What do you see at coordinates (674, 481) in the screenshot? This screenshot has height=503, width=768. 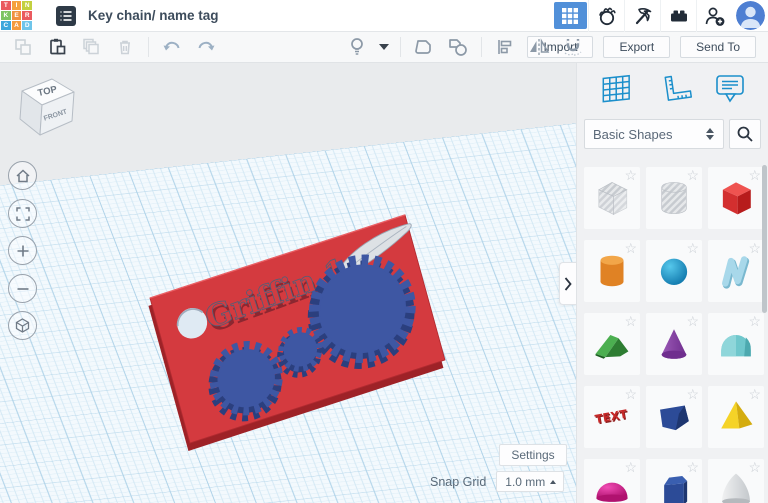 I see `shape-tile-polygon` at bounding box center [674, 481].